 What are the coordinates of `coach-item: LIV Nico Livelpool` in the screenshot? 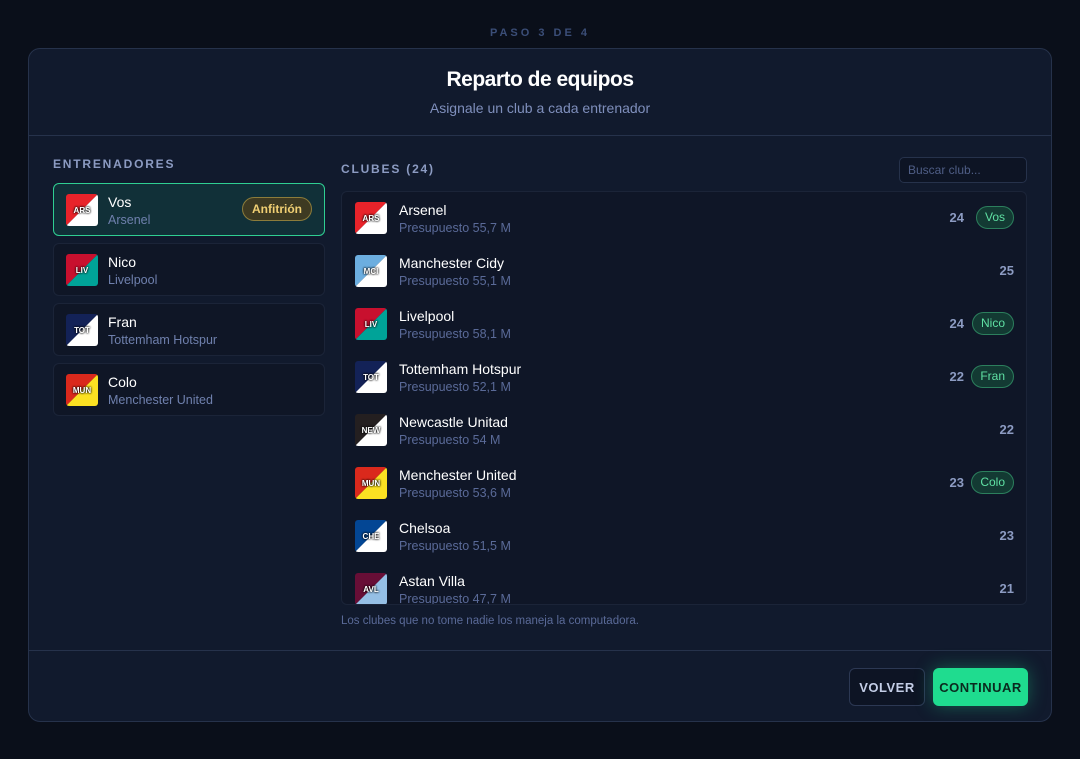 It's located at (189, 269).